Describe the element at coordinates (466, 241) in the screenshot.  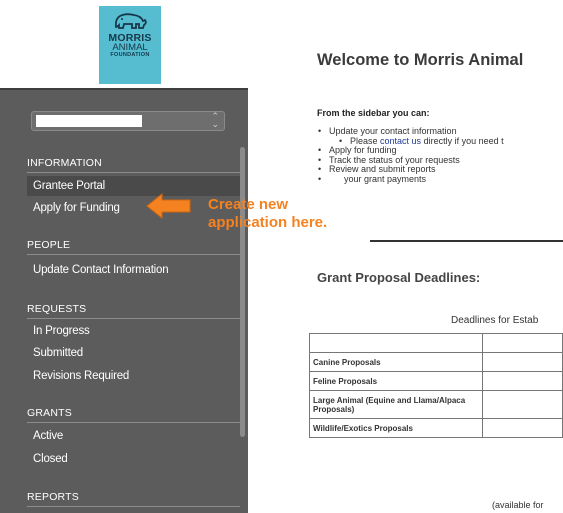
I see `content-divider` at that location.